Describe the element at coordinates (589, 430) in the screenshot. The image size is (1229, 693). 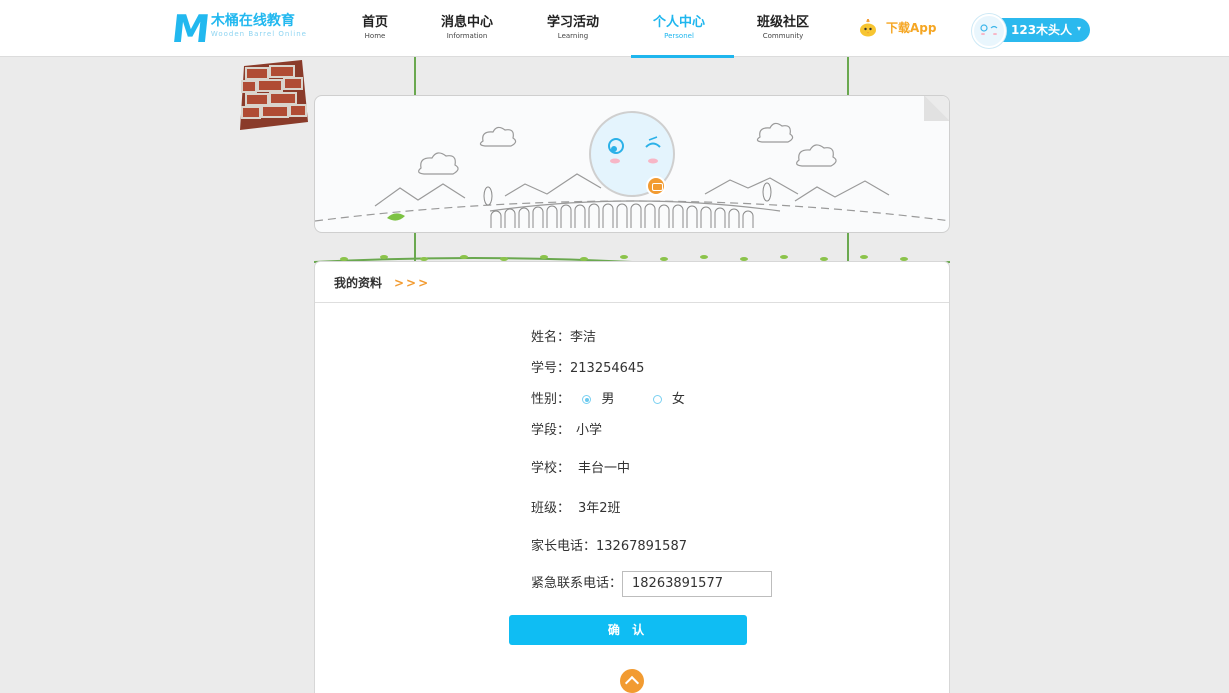
I see `stage-value: 小学` at that location.